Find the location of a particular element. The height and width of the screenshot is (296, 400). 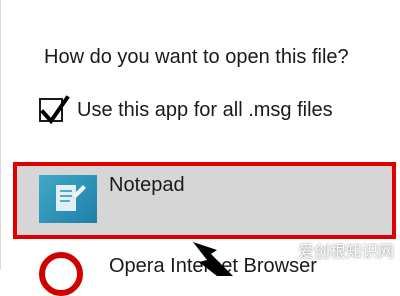

always-use-checkbox is located at coordinates (54, 110).